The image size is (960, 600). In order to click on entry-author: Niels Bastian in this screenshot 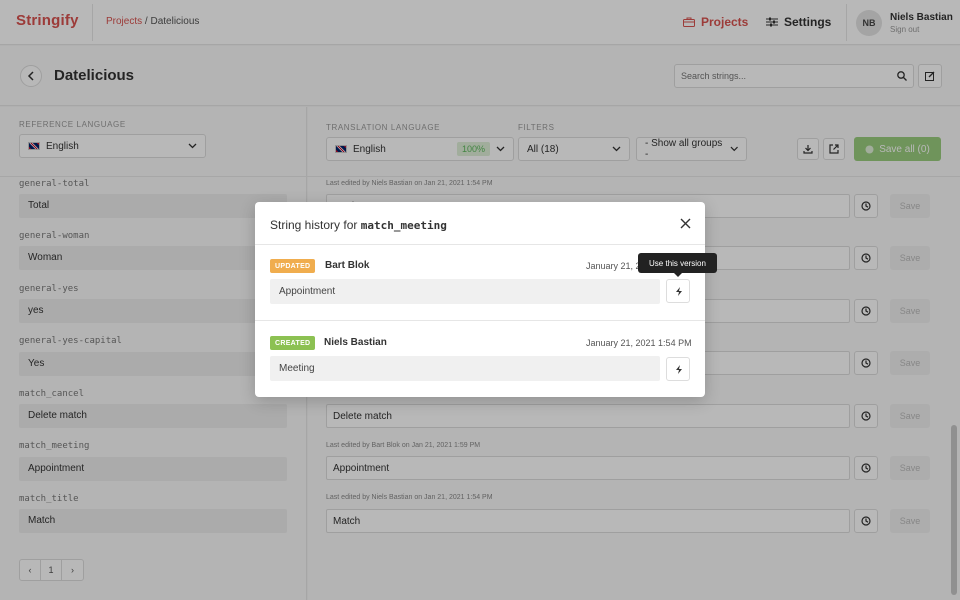, I will do `click(355, 342)`.